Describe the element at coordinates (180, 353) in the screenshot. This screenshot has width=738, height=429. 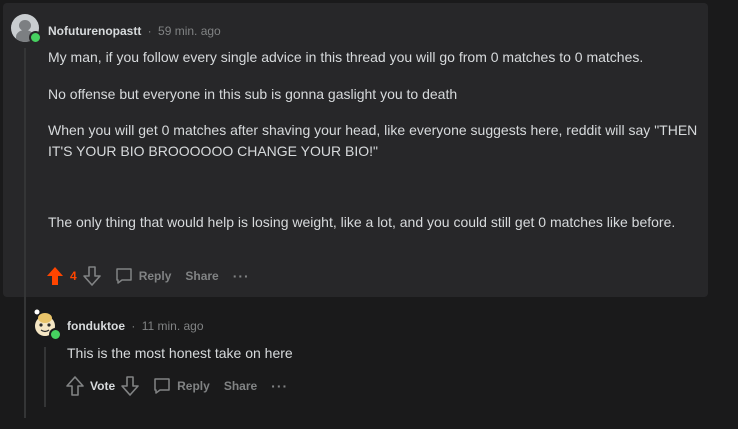
I see `comment-paragraph: This is the most honest take on here` at that location.